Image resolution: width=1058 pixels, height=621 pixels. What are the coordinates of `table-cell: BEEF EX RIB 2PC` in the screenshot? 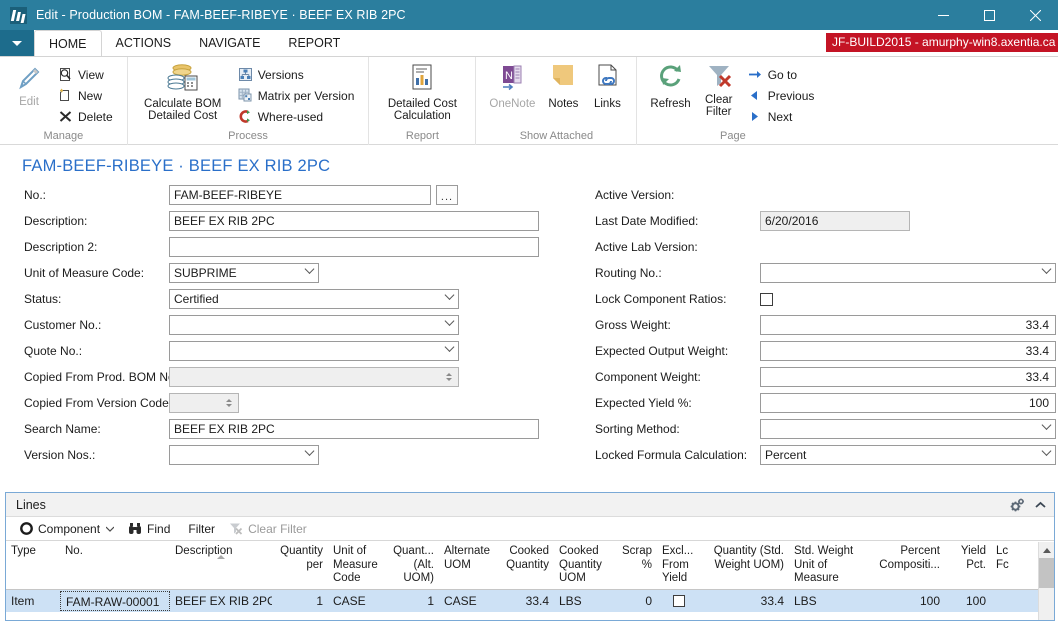 It's located at (221, 601).